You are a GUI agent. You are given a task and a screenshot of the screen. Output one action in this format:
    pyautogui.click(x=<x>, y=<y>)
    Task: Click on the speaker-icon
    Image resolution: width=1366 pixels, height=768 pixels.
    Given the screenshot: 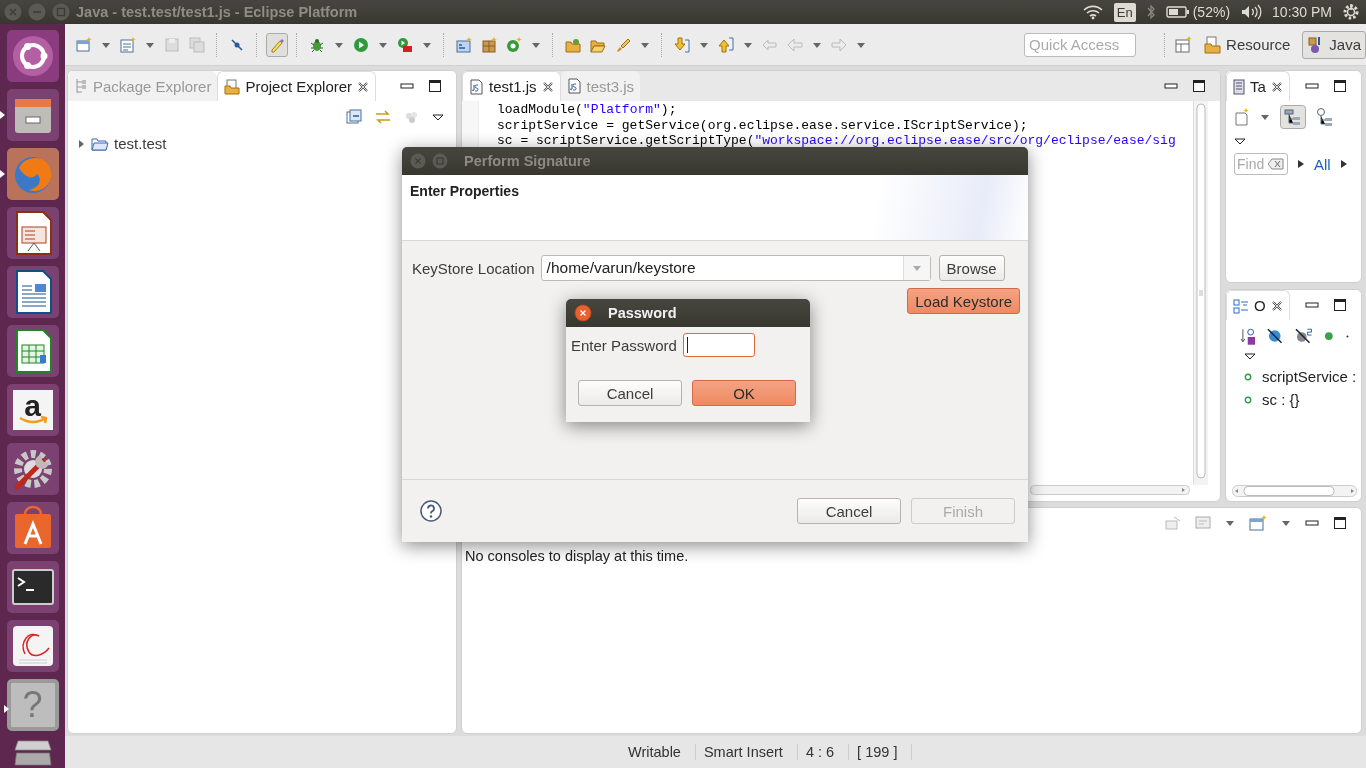 What is the action you would take?
    pyautogui.click(x=1251, y=12)
    